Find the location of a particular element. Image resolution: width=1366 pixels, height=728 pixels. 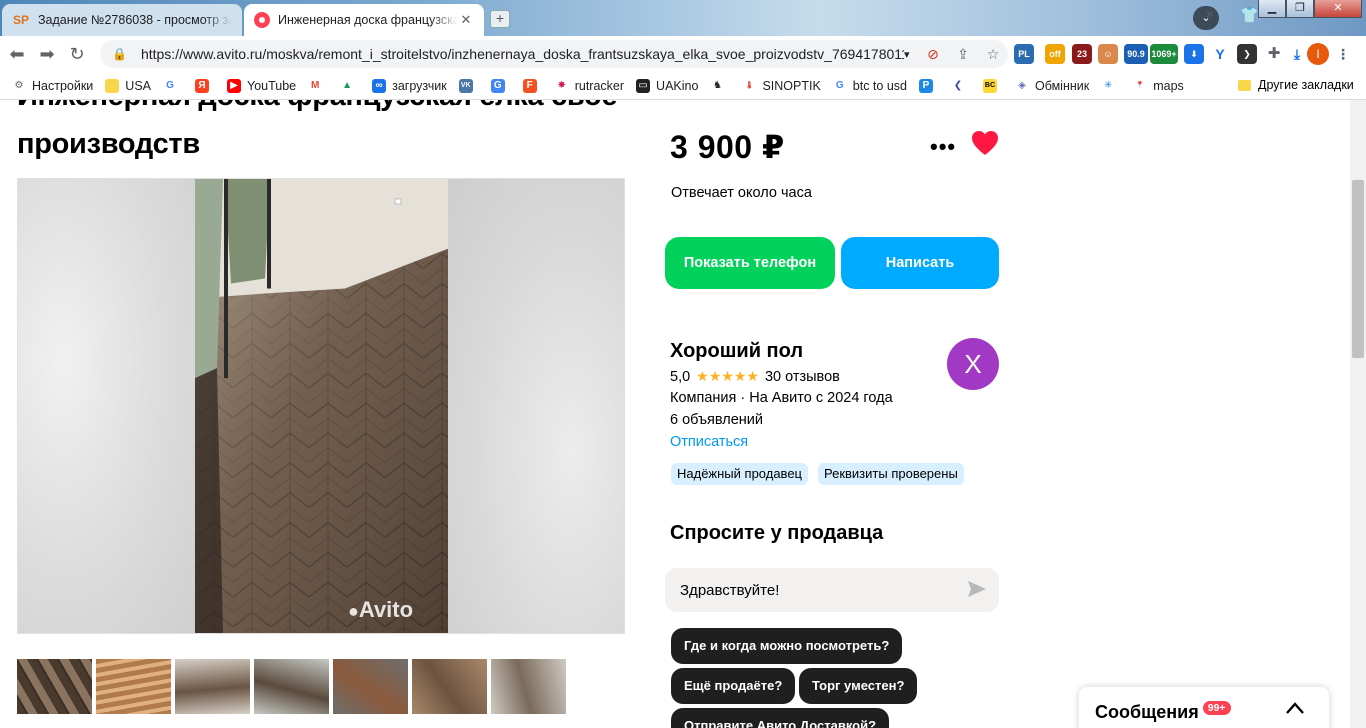

maximize-button: ❐ is located at coordinates (1300, 9).